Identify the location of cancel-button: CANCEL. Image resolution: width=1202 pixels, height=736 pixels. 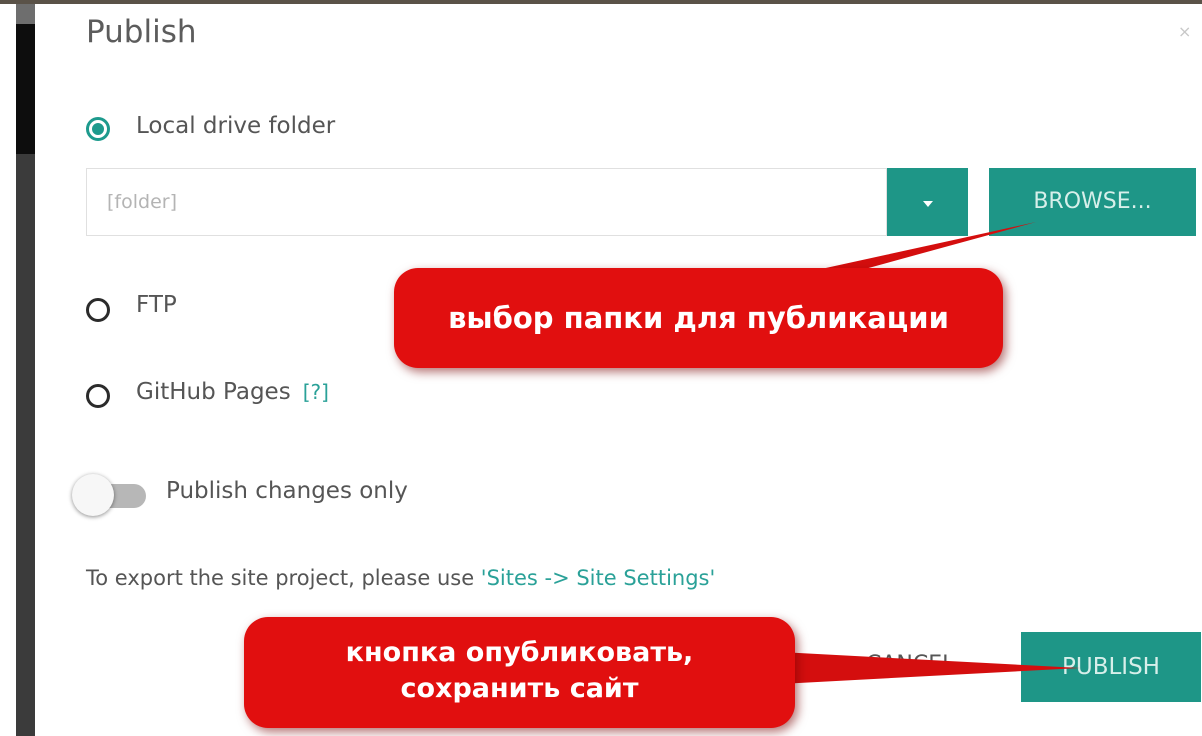
(910, 664).